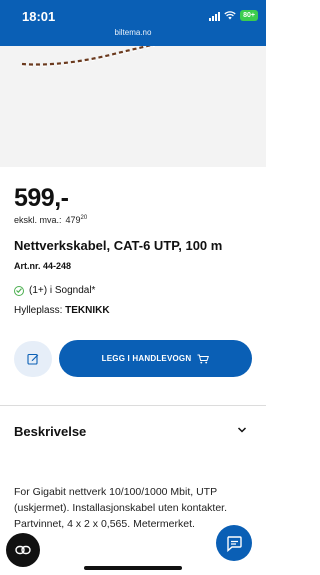 The width and height of the screenshot is (320, 575). I want to click on status-time: 18:01, so click(39, 16).